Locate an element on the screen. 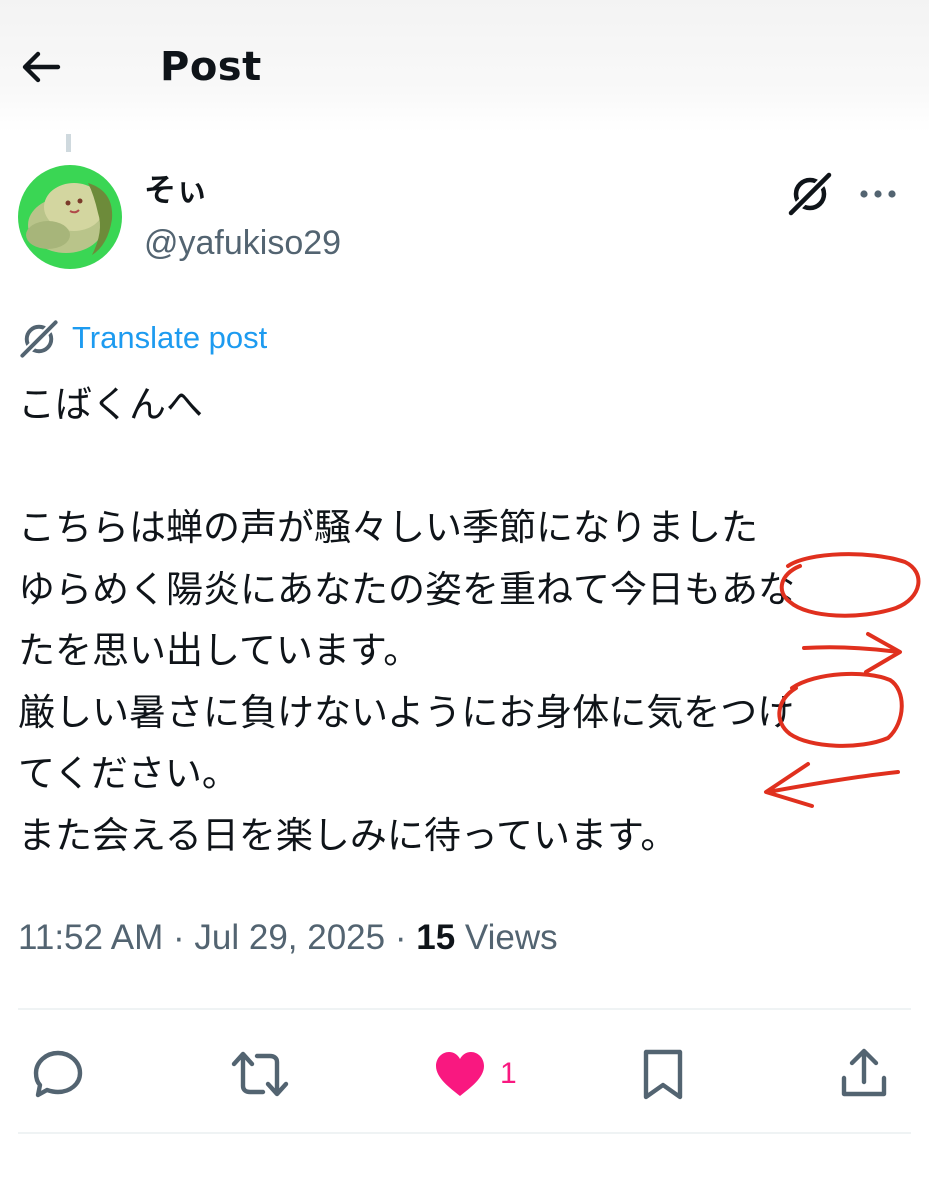  grok-button is located at coordinates (810, 194).